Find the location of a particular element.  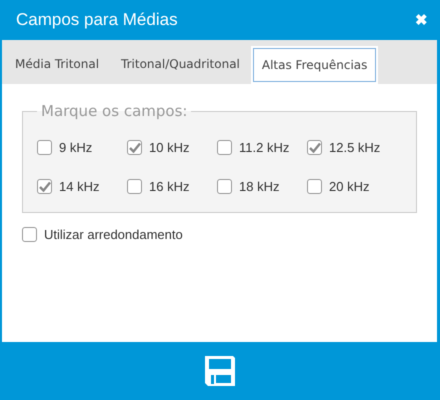

checkbox-label: 18 kHz is located at coordinates (259, 186).